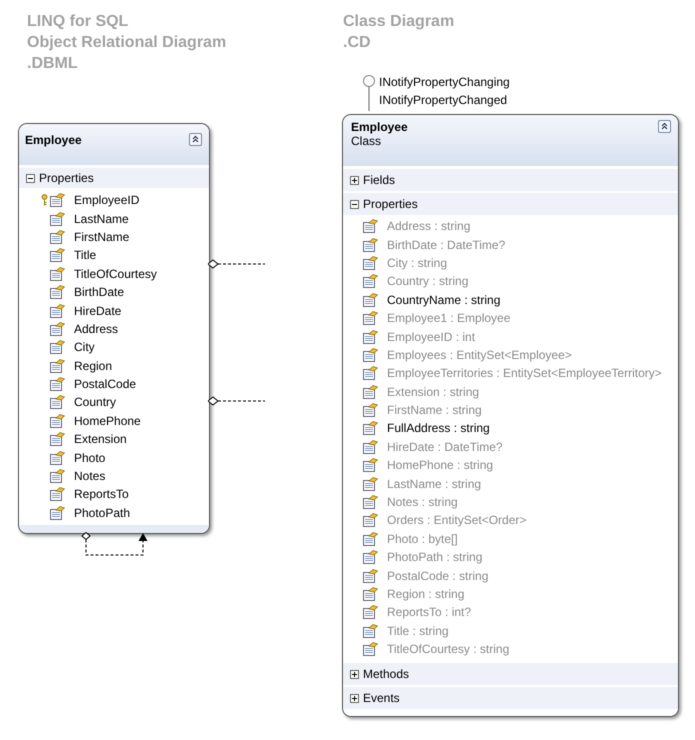 The height and width of the screenshot is (740, 695). What do you see at coordinates (379, 127) in the screenshot?
I see `class-name: Employee` at bounding box center [379, 127].